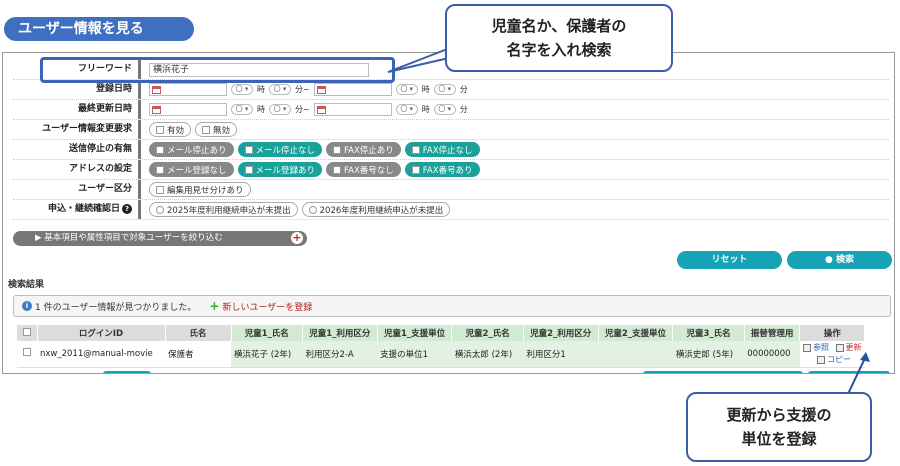 Image resolution: width=900 pixels, height=466 pixels. I want to click on cell-child2-unit, so click(635, 354).